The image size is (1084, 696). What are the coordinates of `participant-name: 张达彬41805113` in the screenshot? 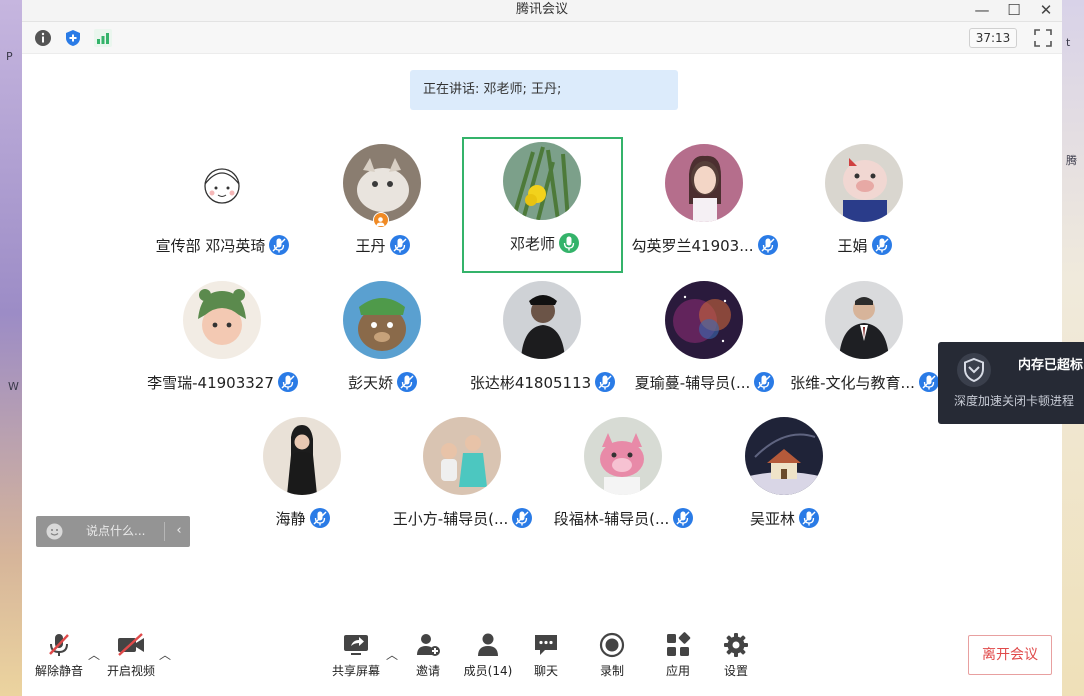 It's located at (530, 382).